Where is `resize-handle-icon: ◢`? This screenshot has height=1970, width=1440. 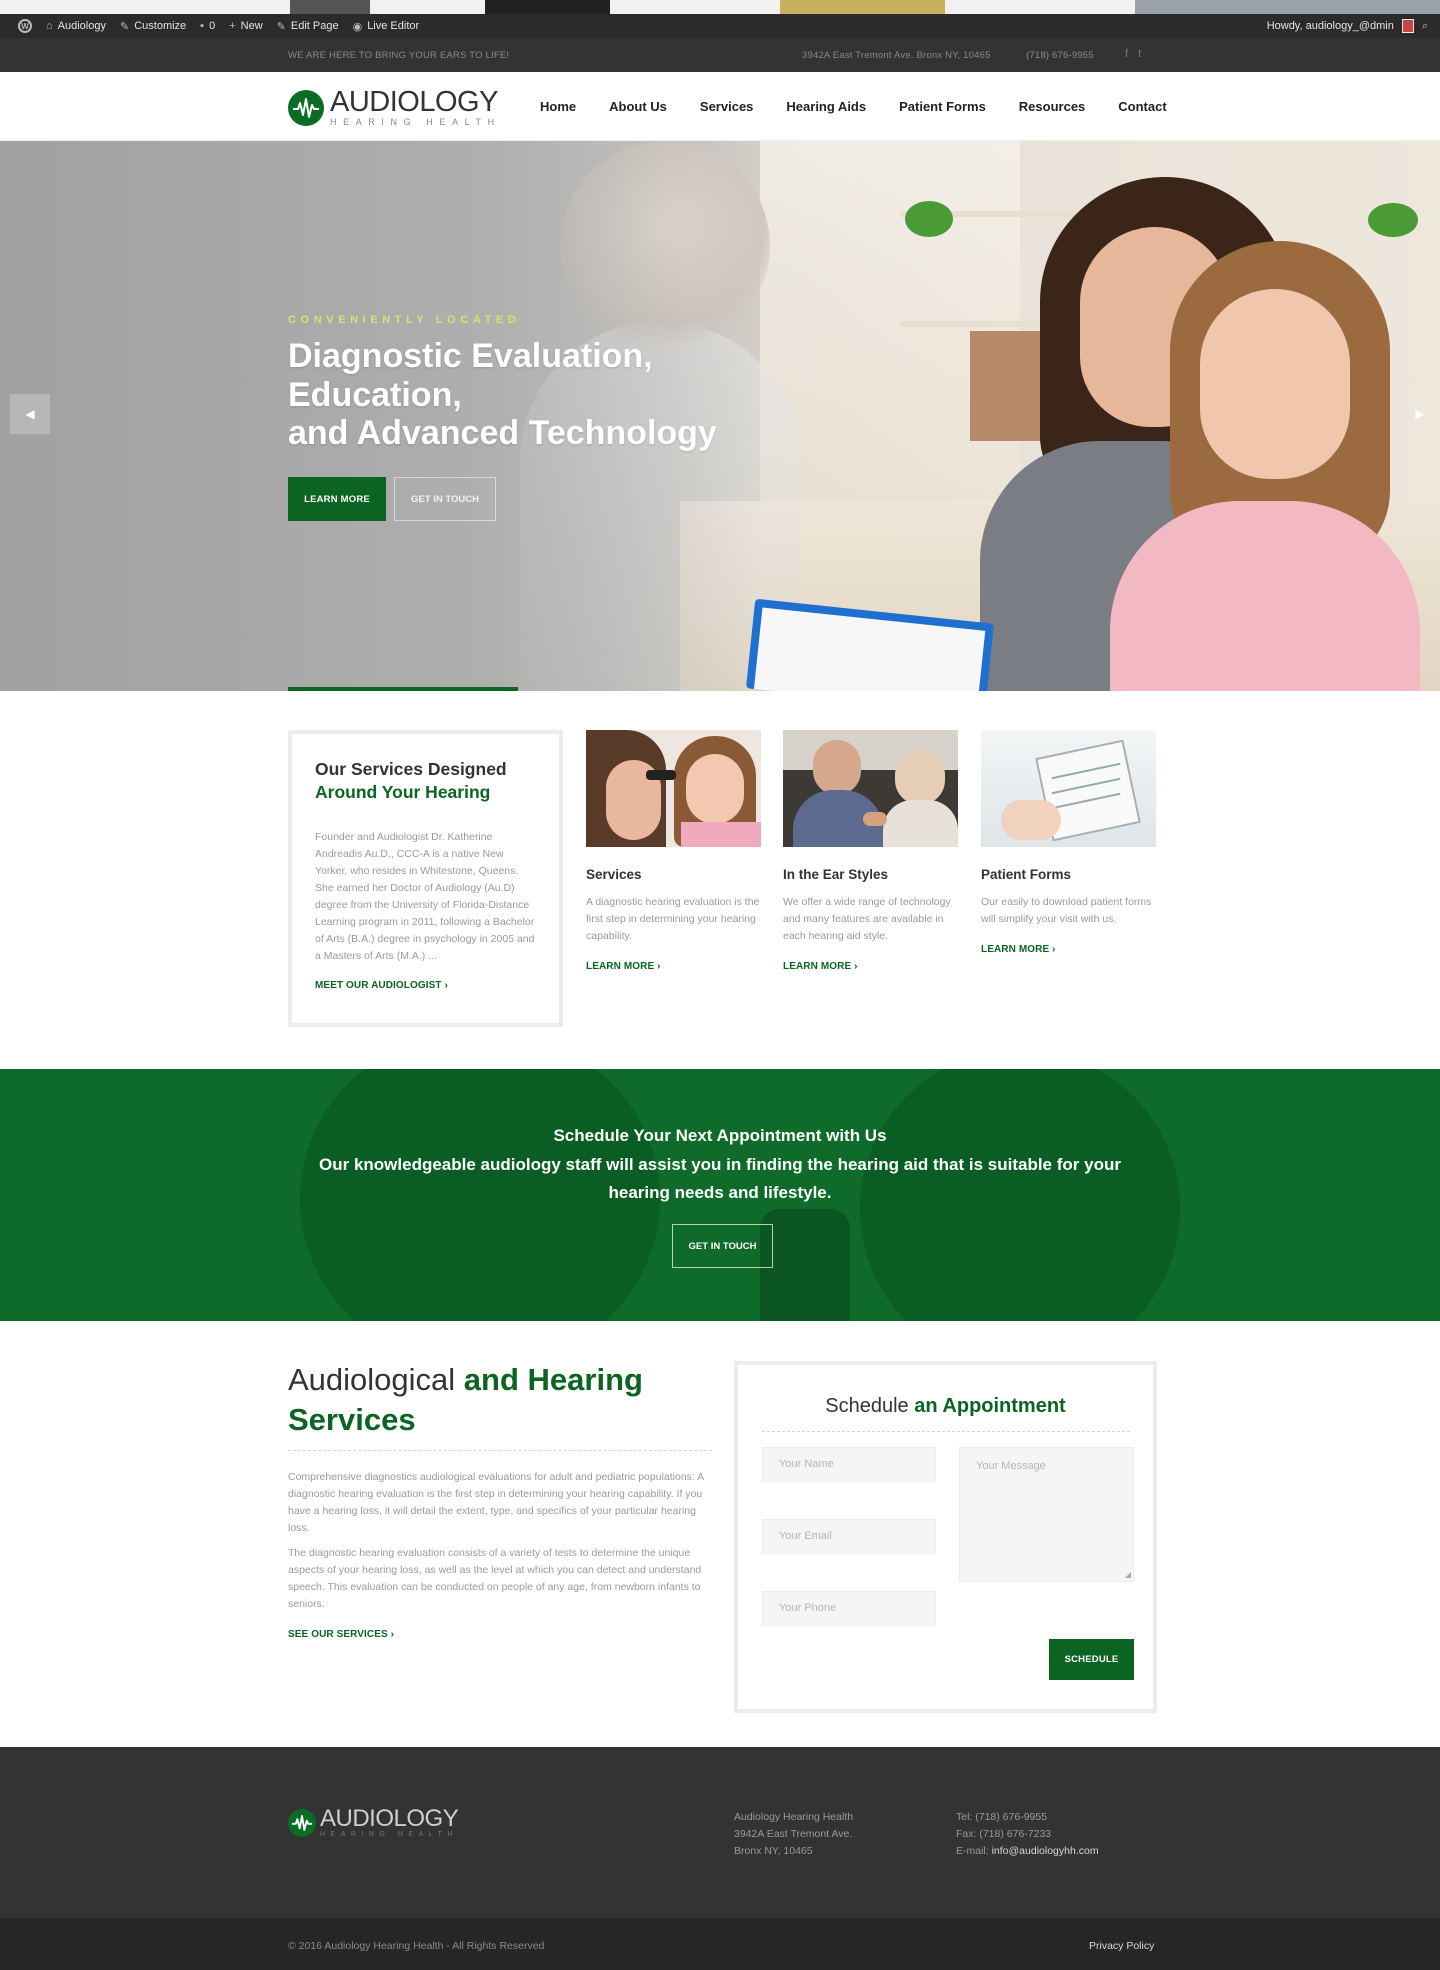 resize-handle-icon: ◢ is located at coordinates (1128, 1574).